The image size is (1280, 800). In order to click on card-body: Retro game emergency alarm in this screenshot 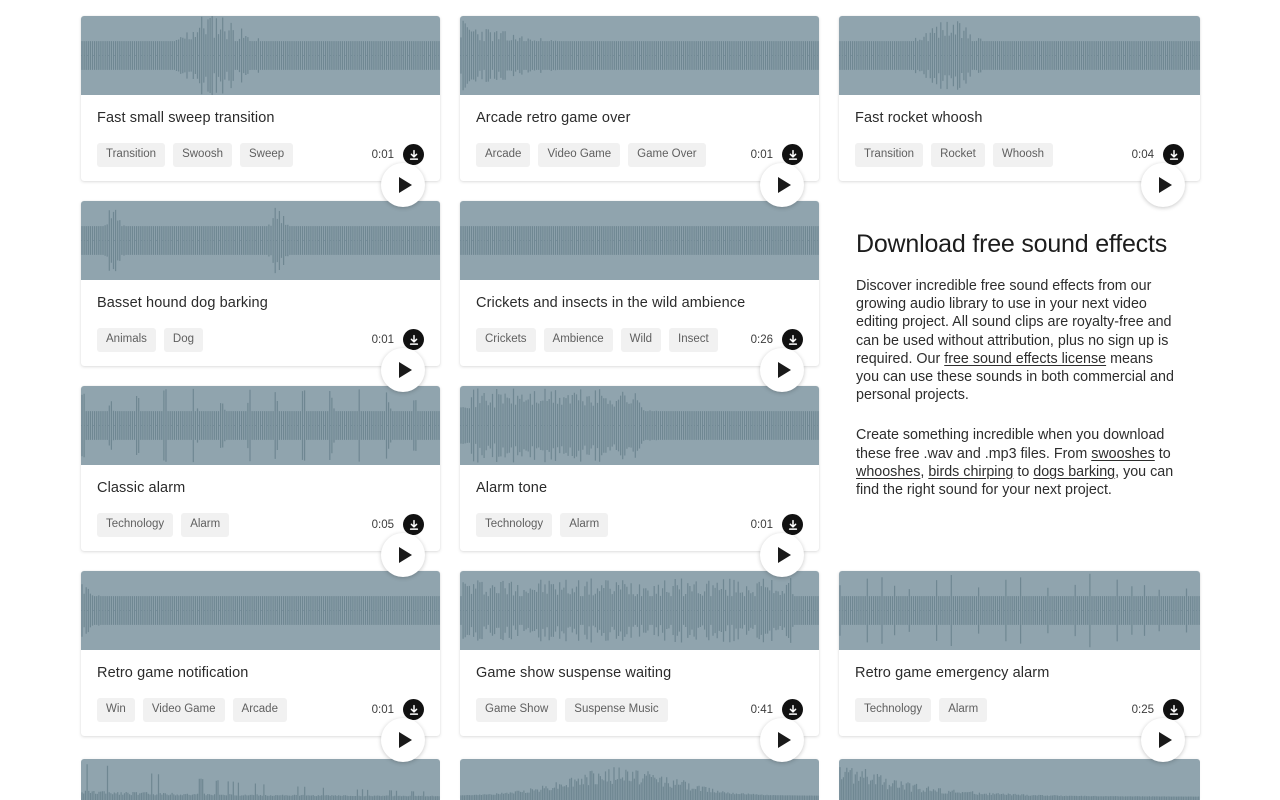, I will do `click(1019, 666)`.